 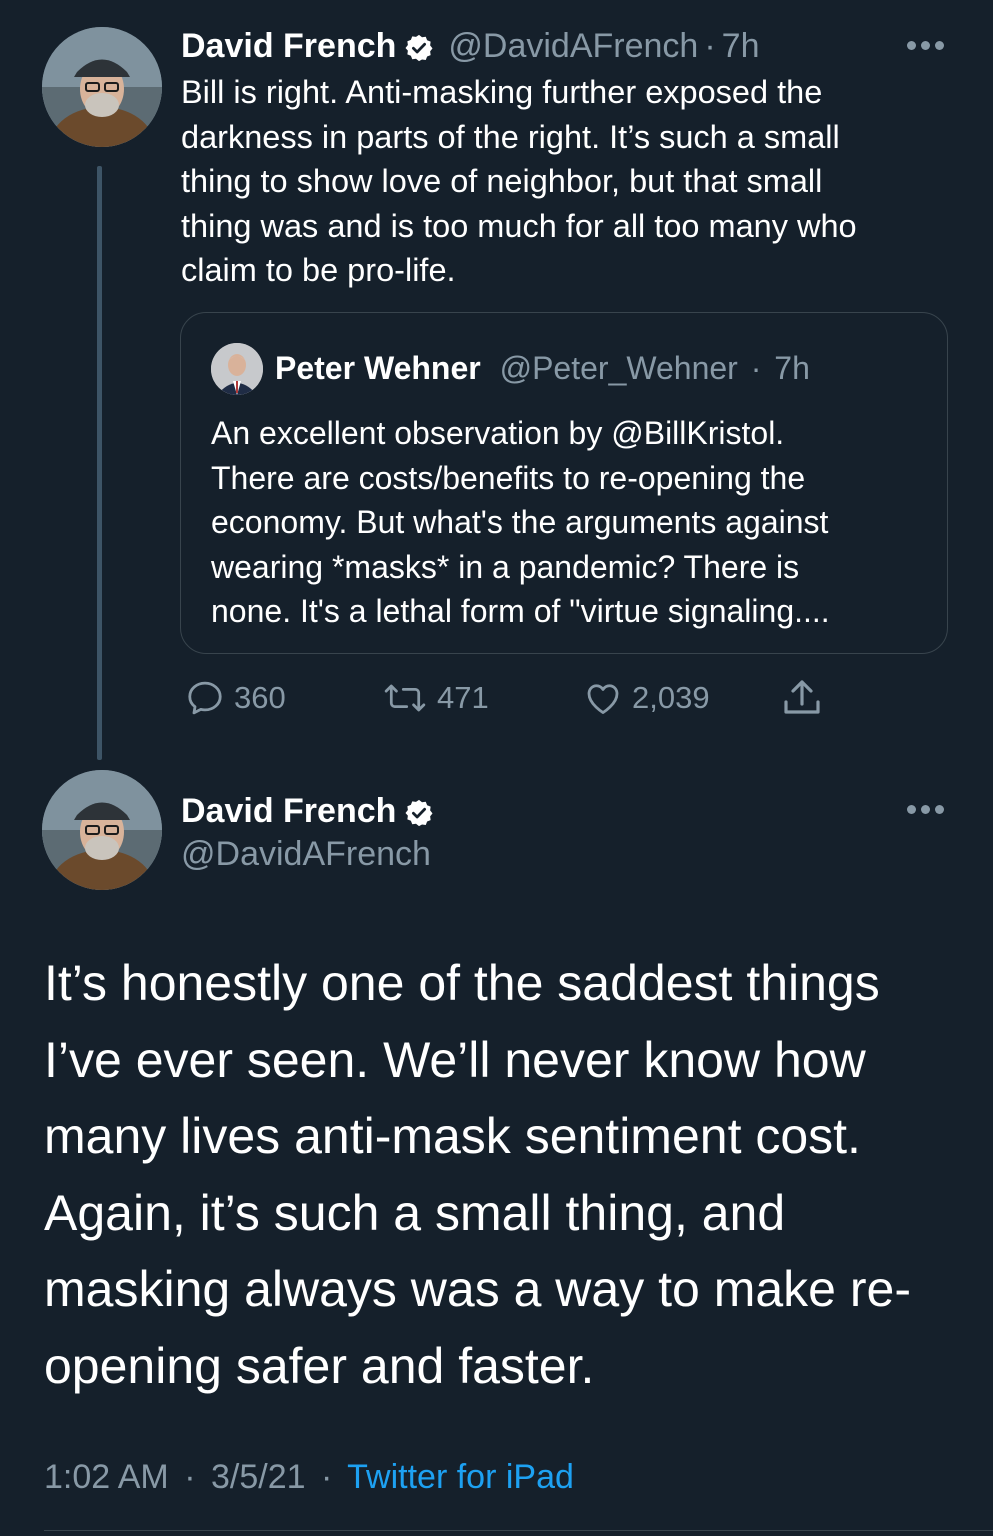 I want to click on tweet-date: 3/5/21, so click(x=258, y=1477).